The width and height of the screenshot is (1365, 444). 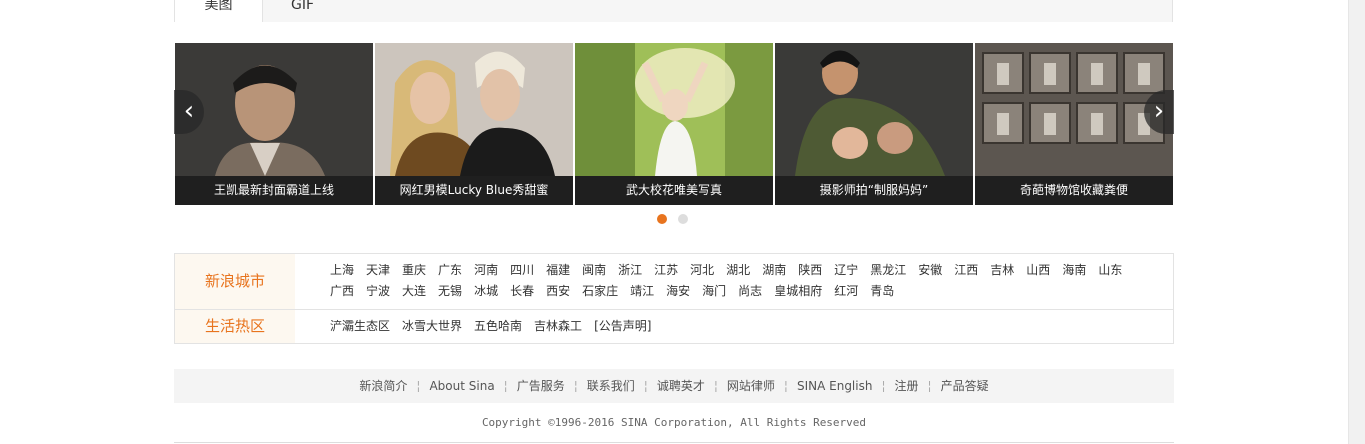 What do you see at coordinates (600, 291) in the screenshot?
I see `city-link: 石家庄` at bounding box center [600, 291].